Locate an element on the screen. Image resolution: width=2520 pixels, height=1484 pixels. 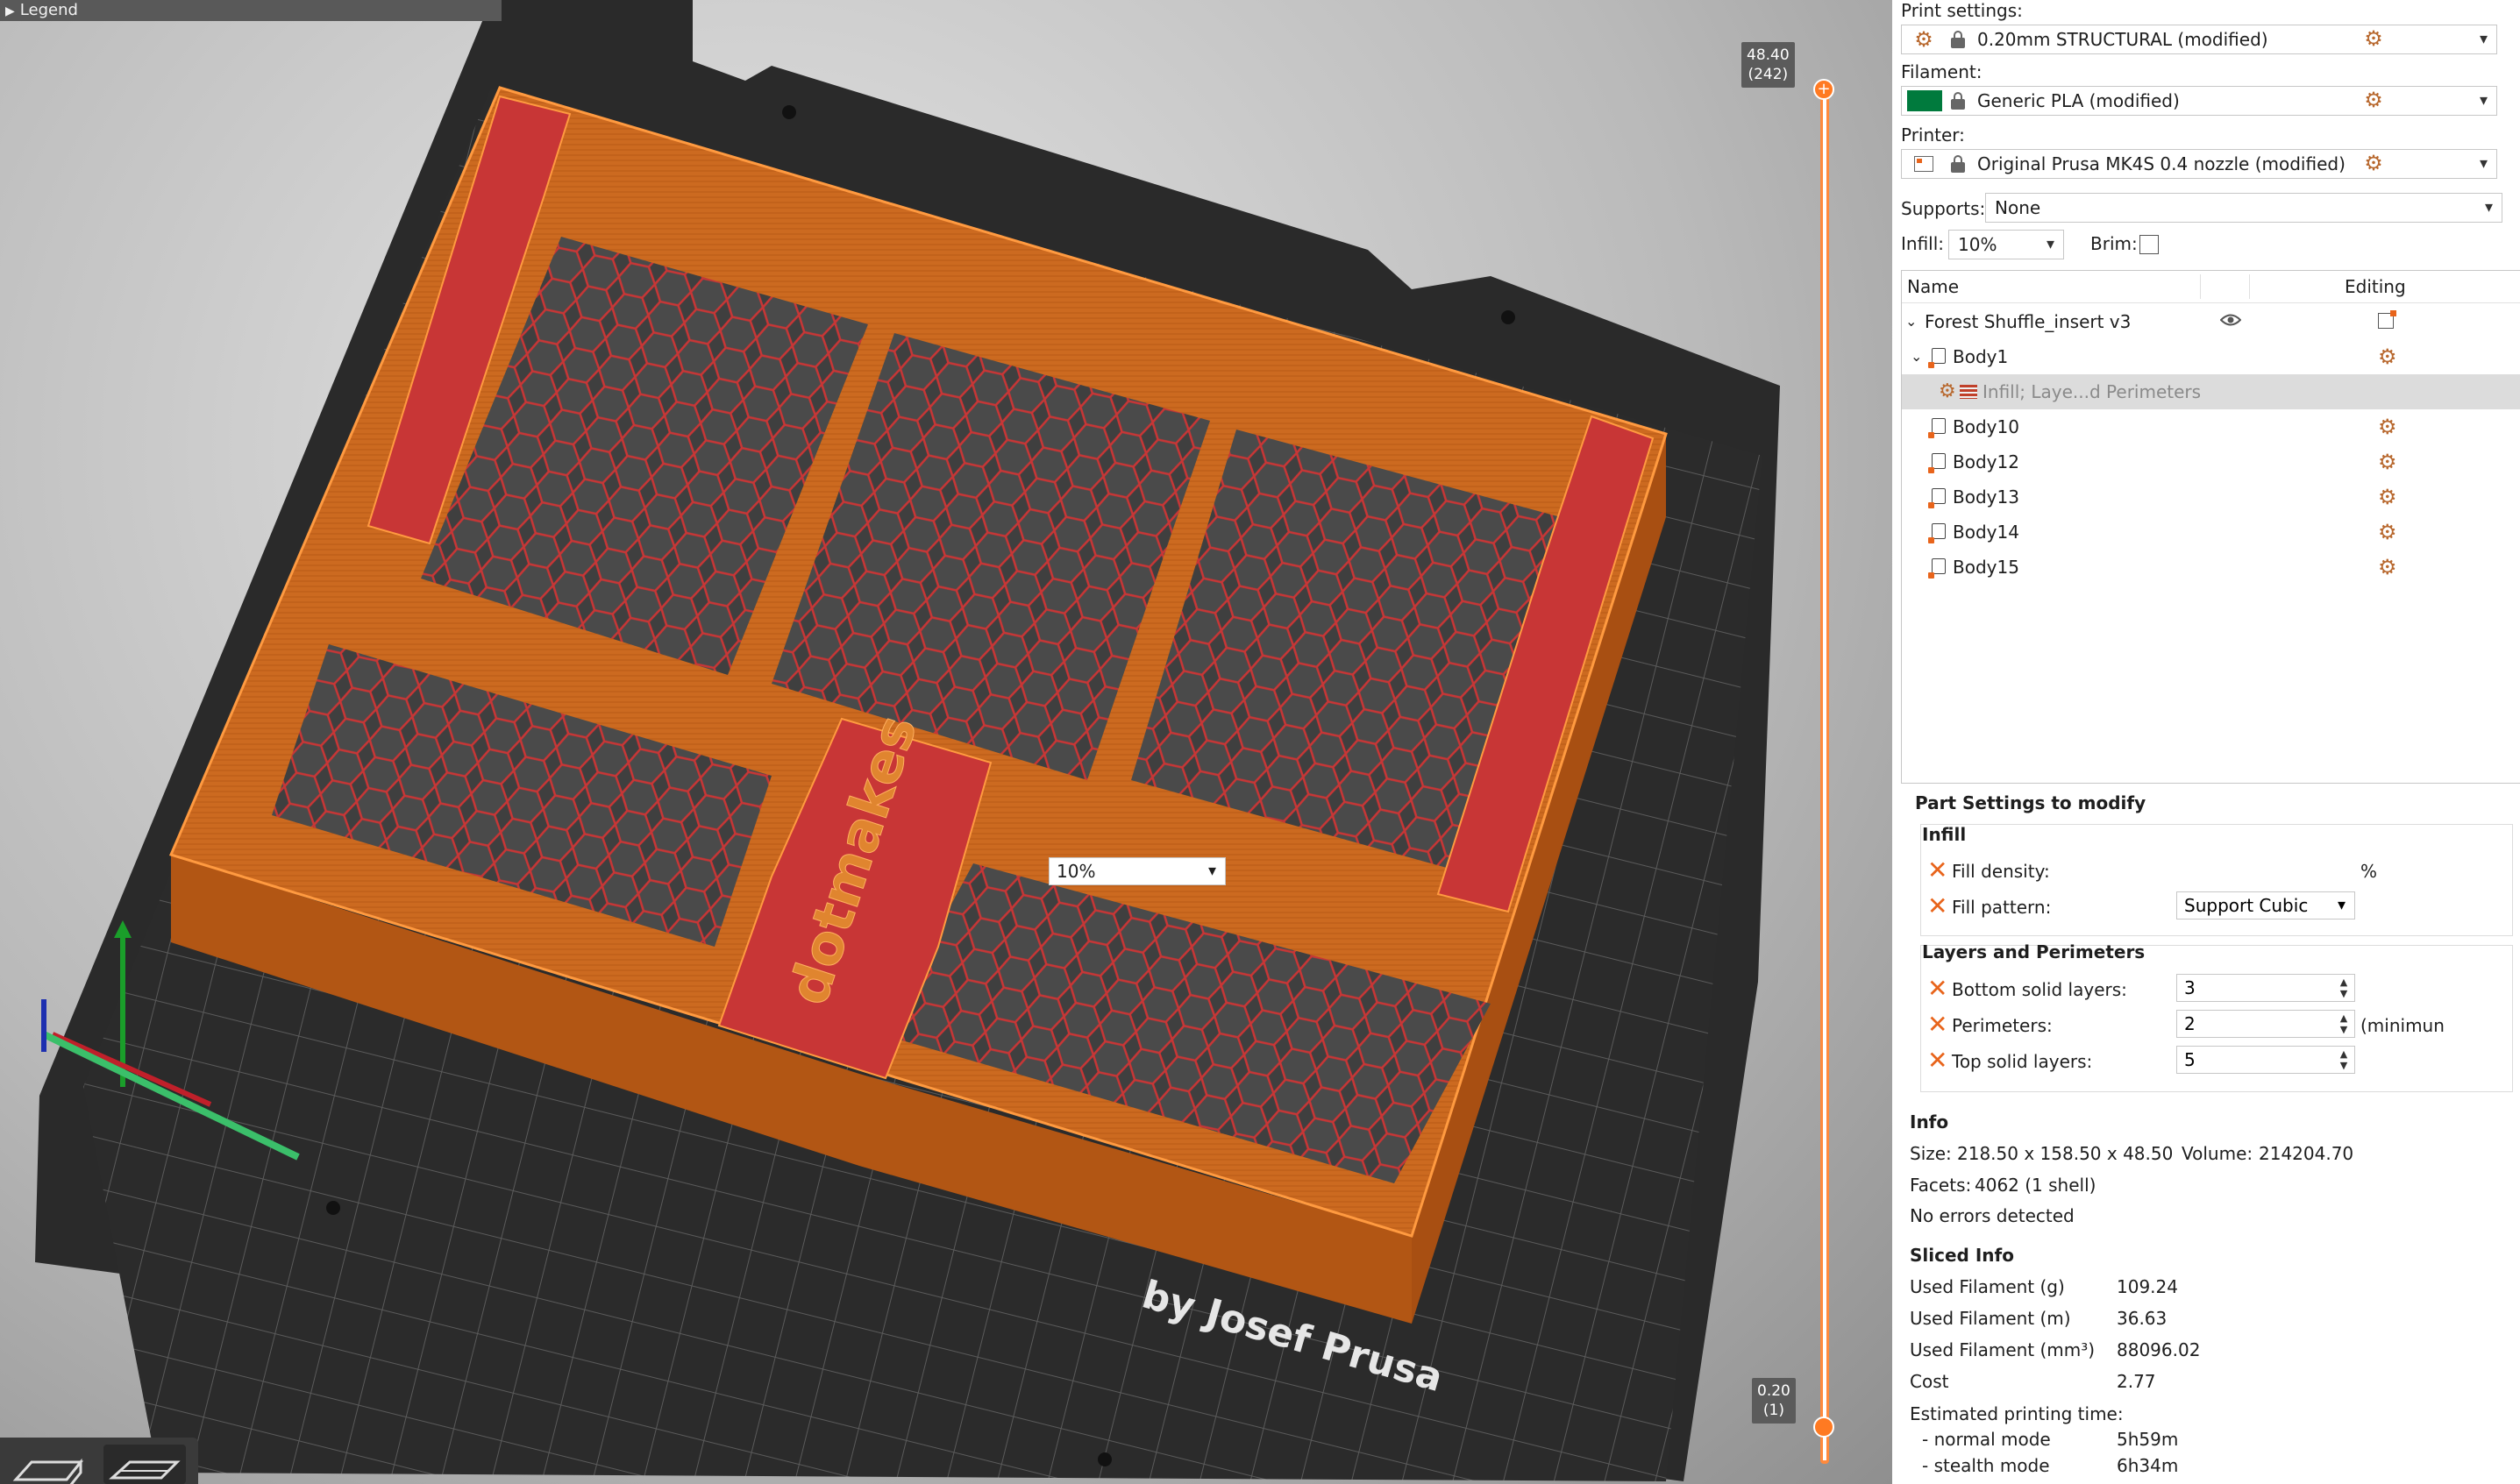
object-row-body14: Body14 ⚙ is located at coordinates (2211, 532).